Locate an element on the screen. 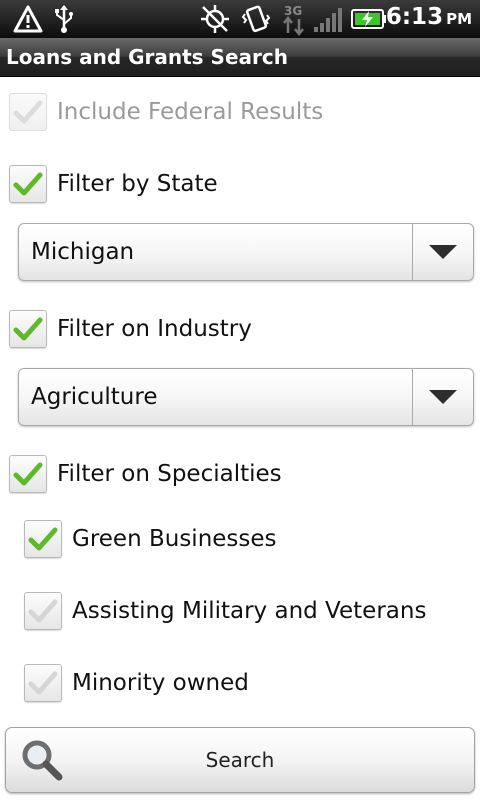 This screenshot has height=800, width=480. specialty-minority-owned: Minority owned is located at coordinates (136, 683).